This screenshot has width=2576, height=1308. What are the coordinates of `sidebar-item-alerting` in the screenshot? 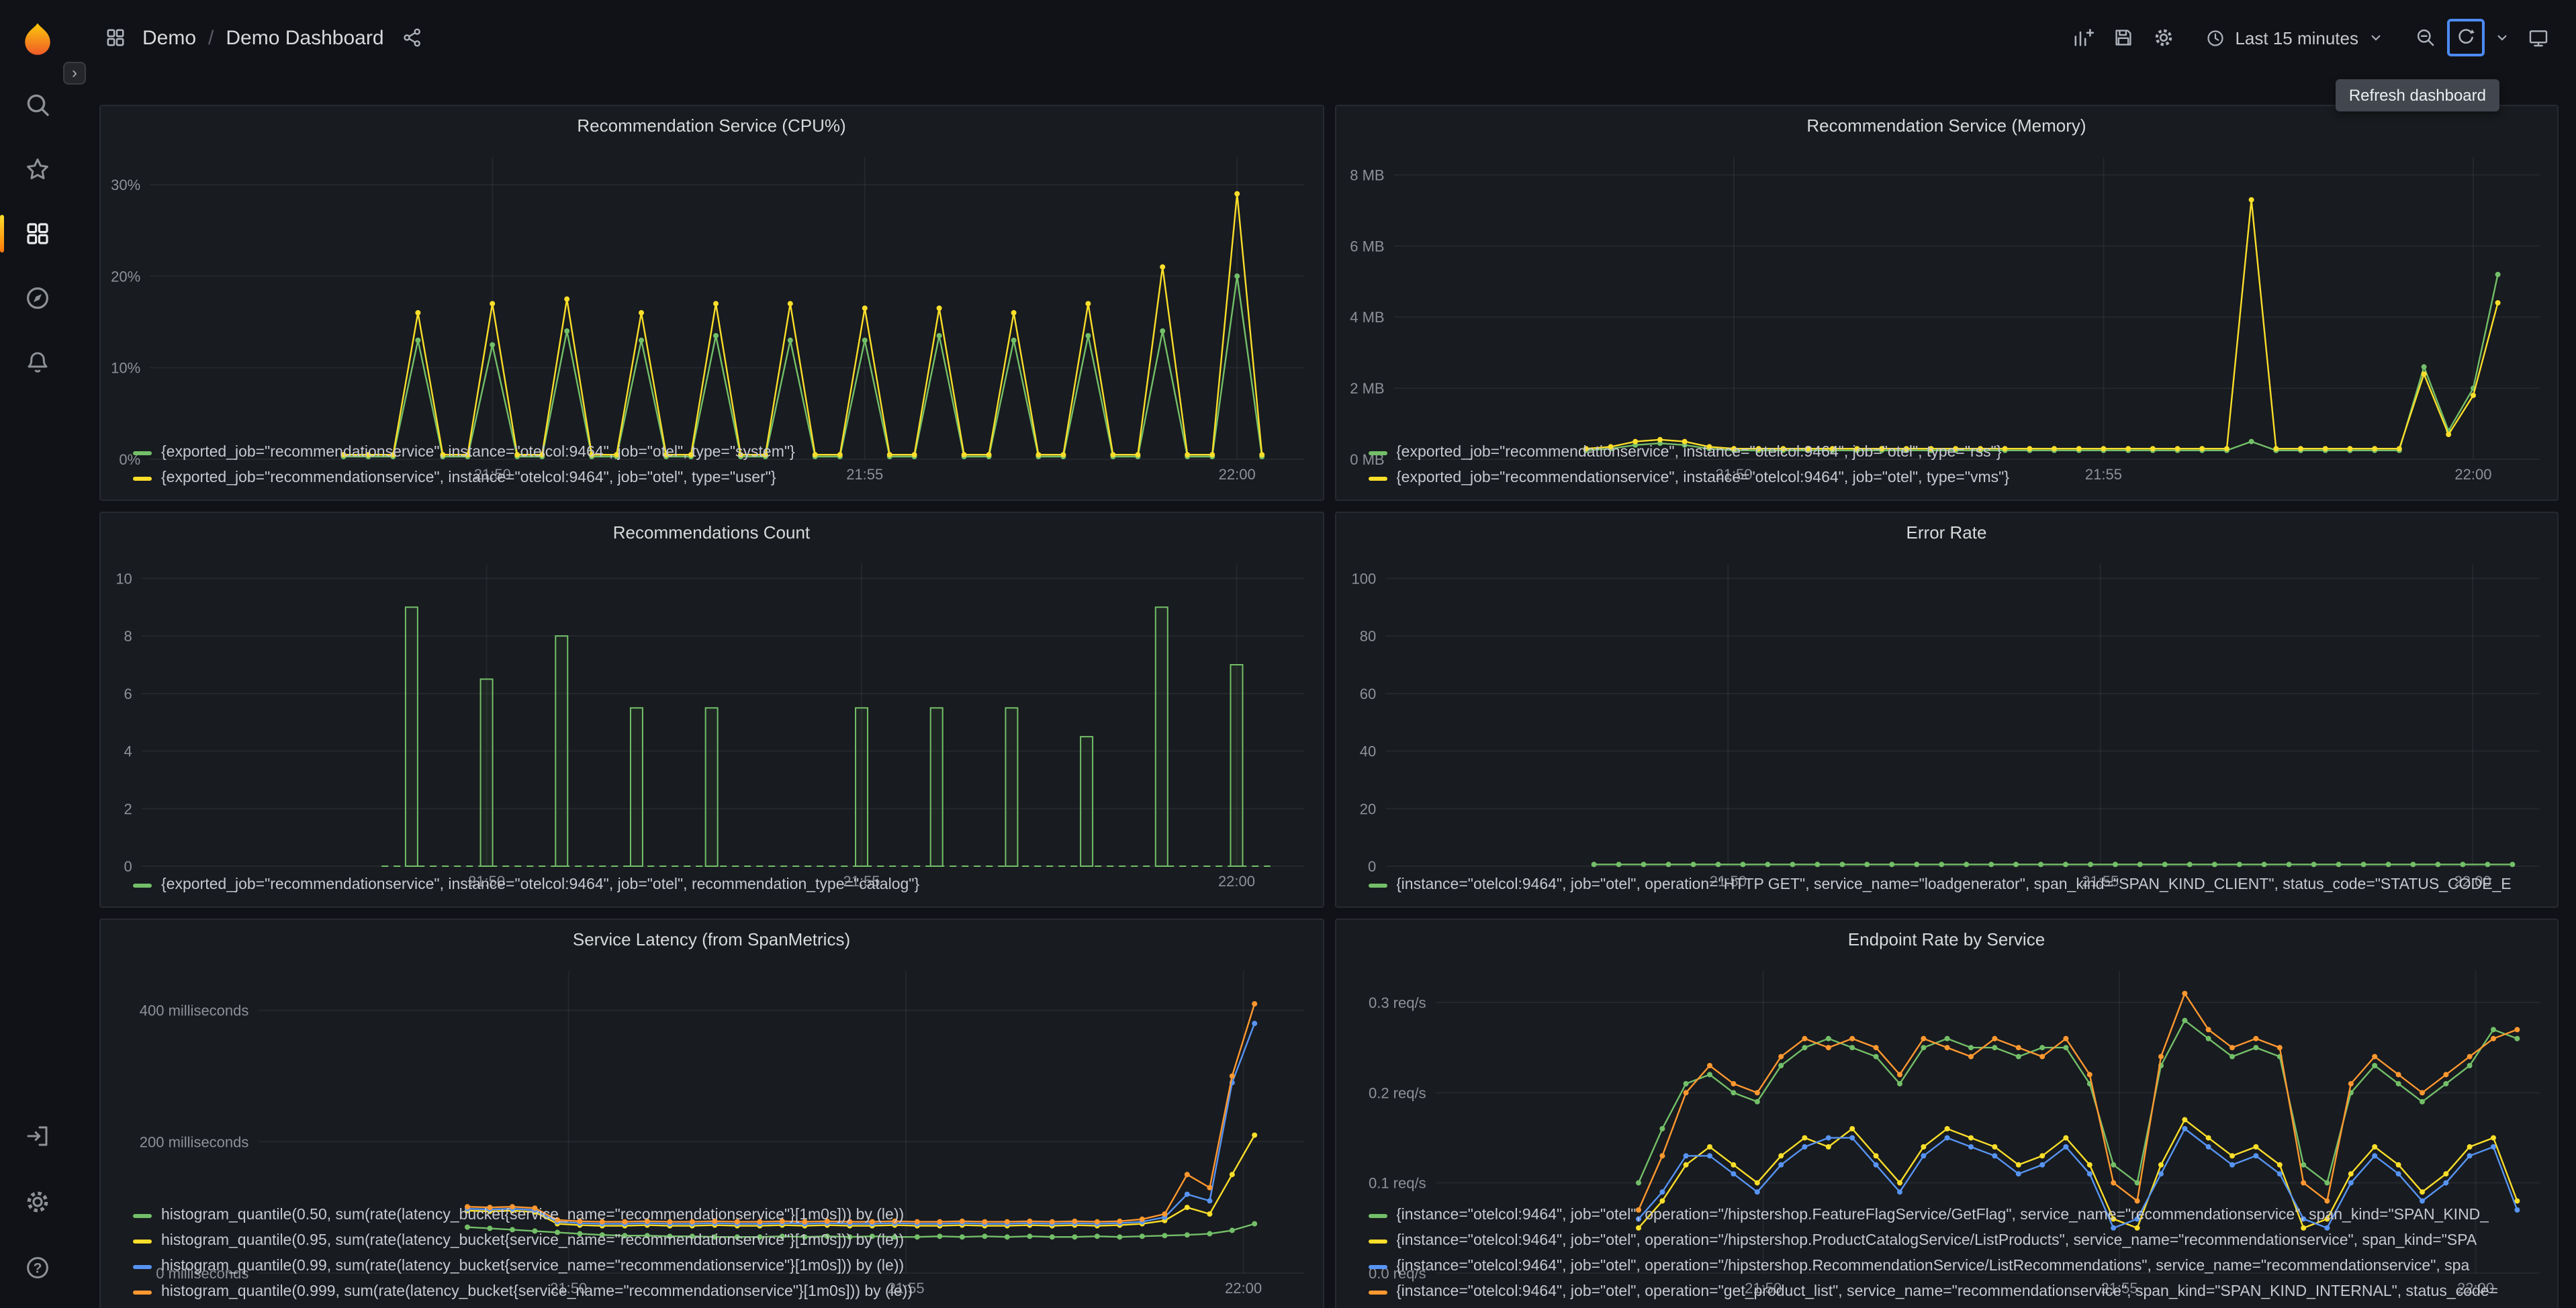 It's located at (37, 363).